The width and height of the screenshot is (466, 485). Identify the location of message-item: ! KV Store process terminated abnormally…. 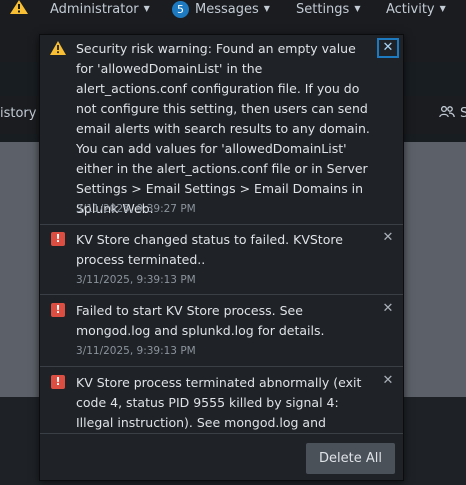
(221, 402).